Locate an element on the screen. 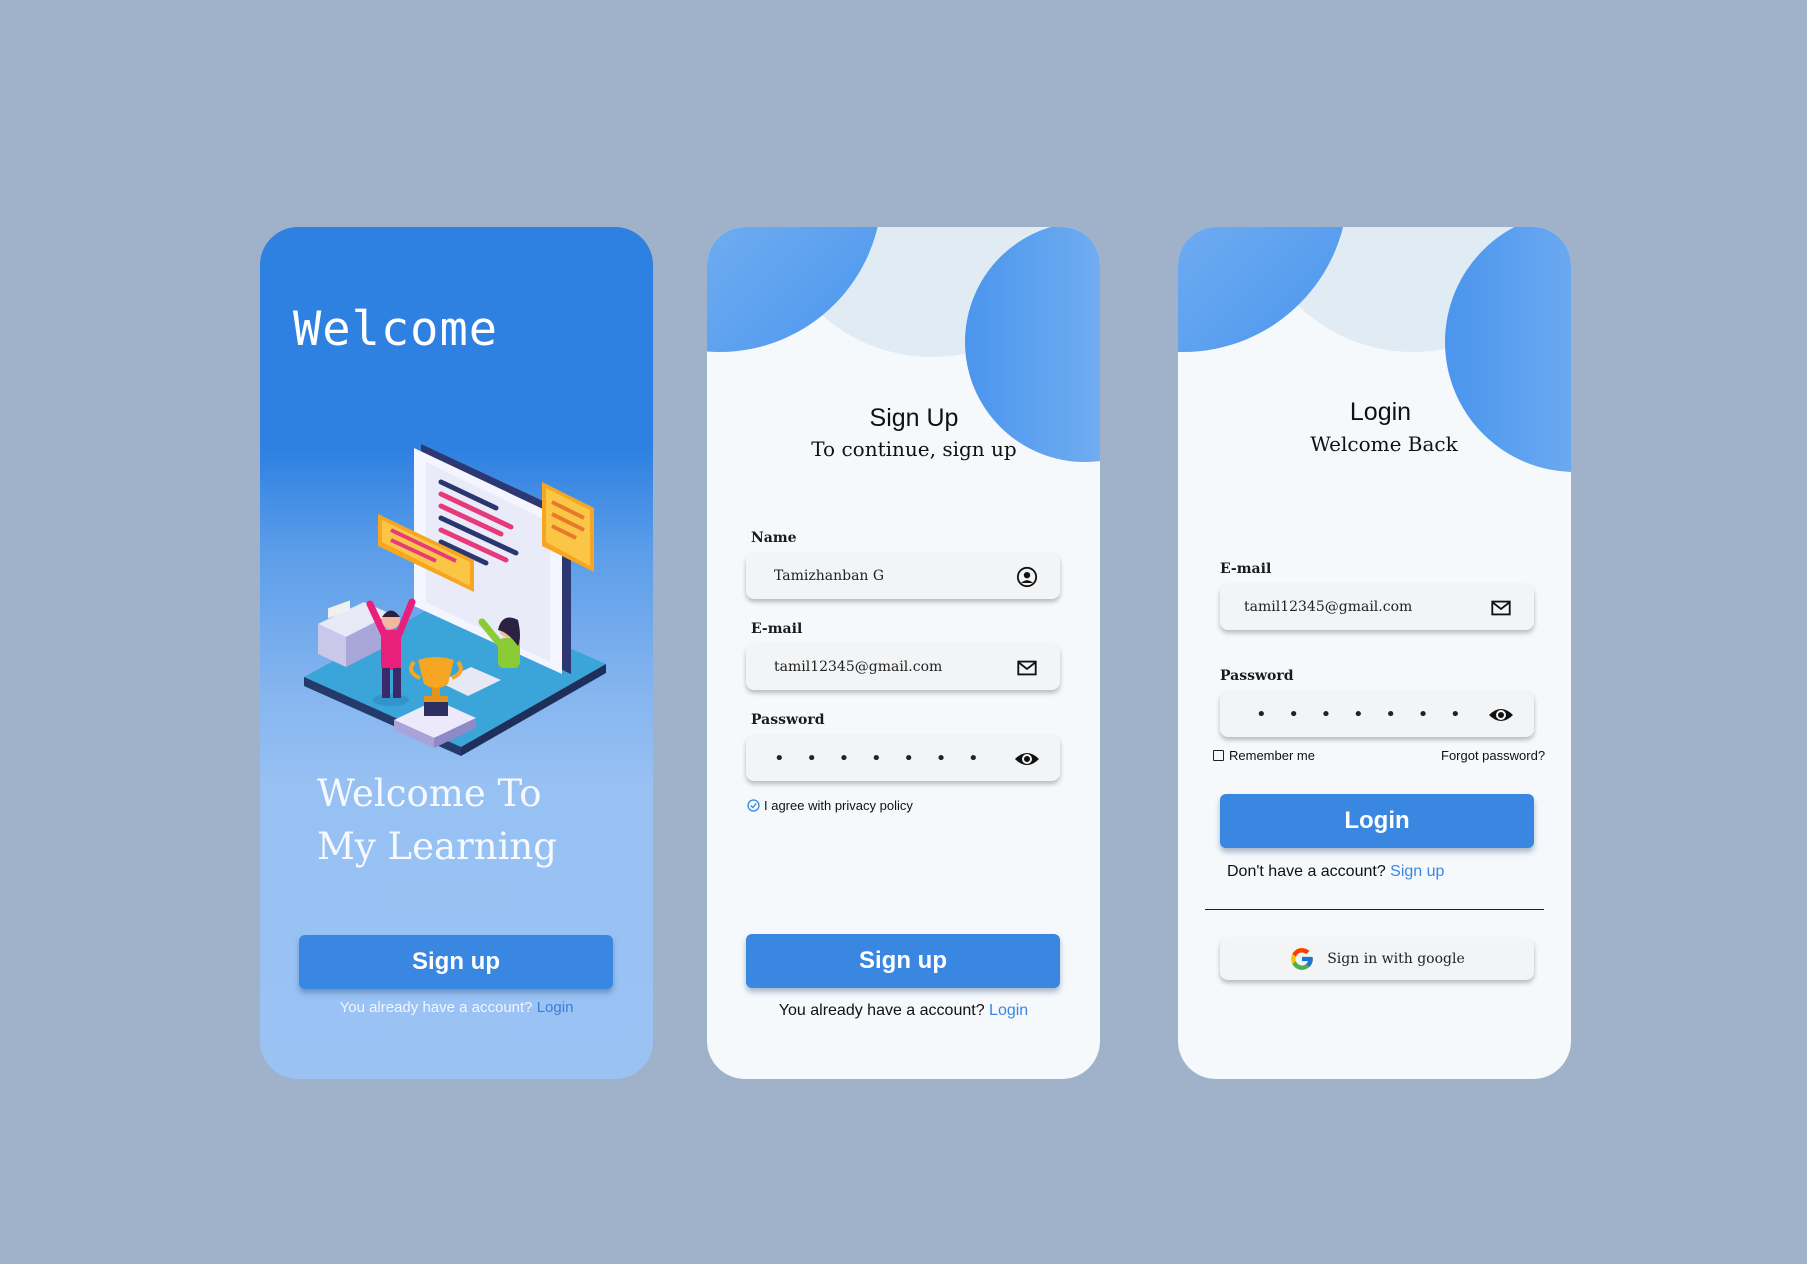 The image size is (1807, 1264). privacy-policy-text: I agree with privacy policy is located at coordinates (838, 805).